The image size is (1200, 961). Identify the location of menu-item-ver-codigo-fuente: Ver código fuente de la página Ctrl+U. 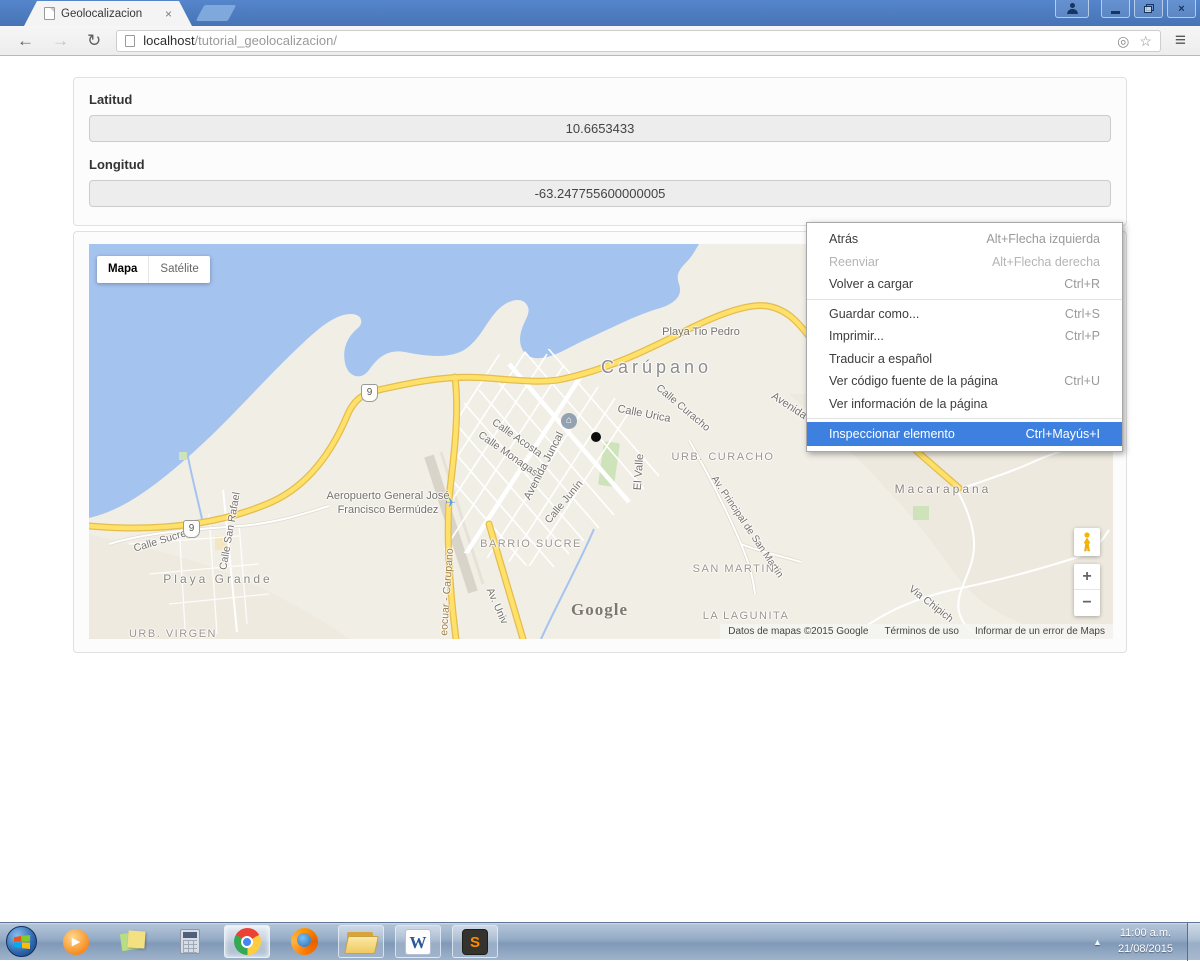
(964, 381).